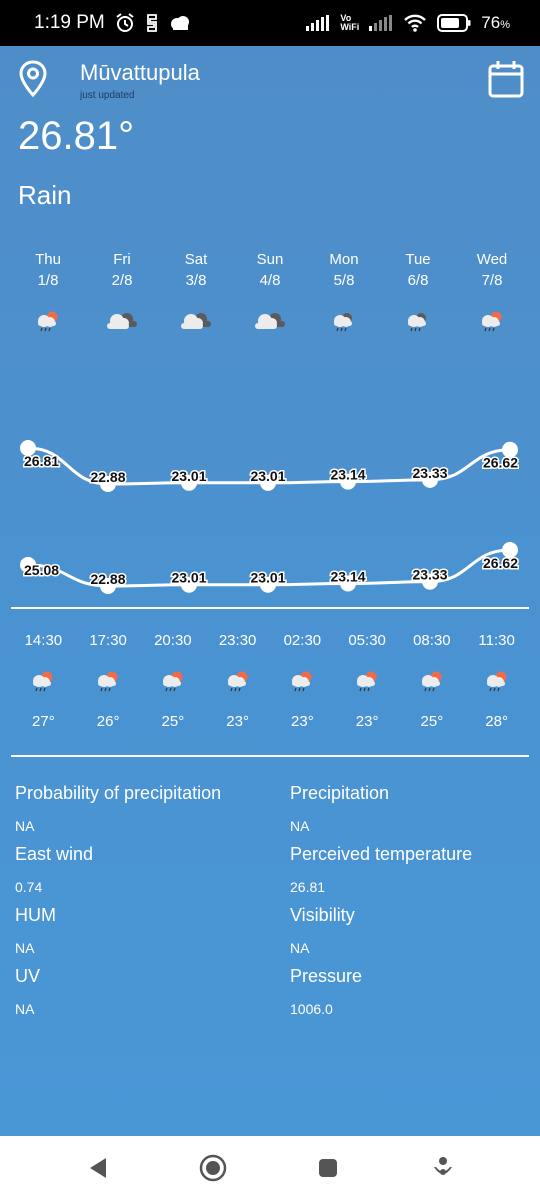 Image resolution: width=540 pixels, height=1200 pixels. What do you see at coordinates (344, 280) in the screenshot?
I see `day-date: 5/8` at bounding box center [344, 280].